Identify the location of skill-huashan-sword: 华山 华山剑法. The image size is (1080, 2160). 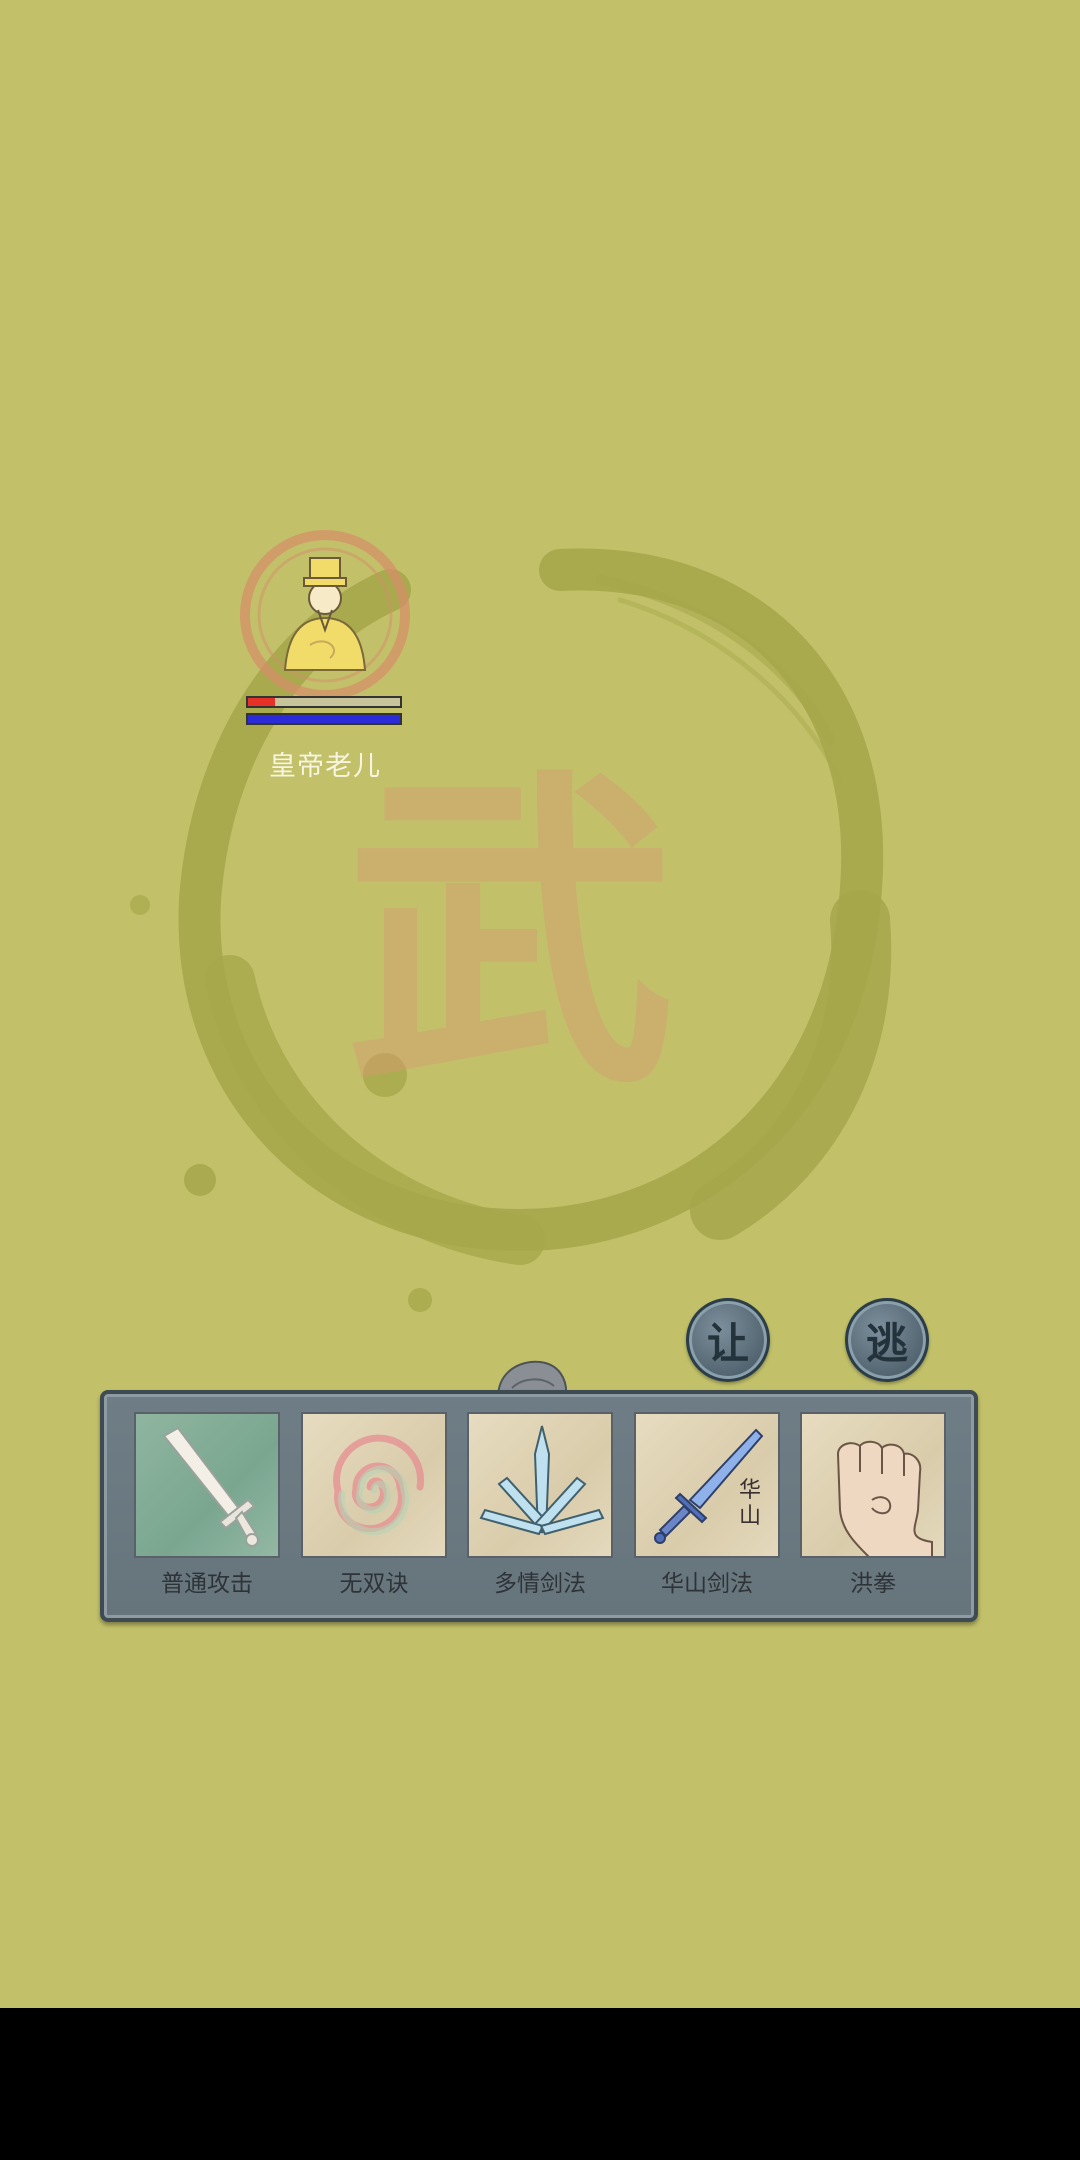
(707, 1505).